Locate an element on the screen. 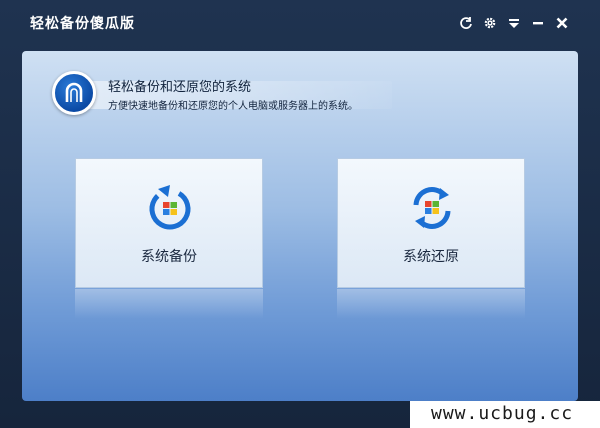  system-arch-icon is located at coordinates (74, 93).